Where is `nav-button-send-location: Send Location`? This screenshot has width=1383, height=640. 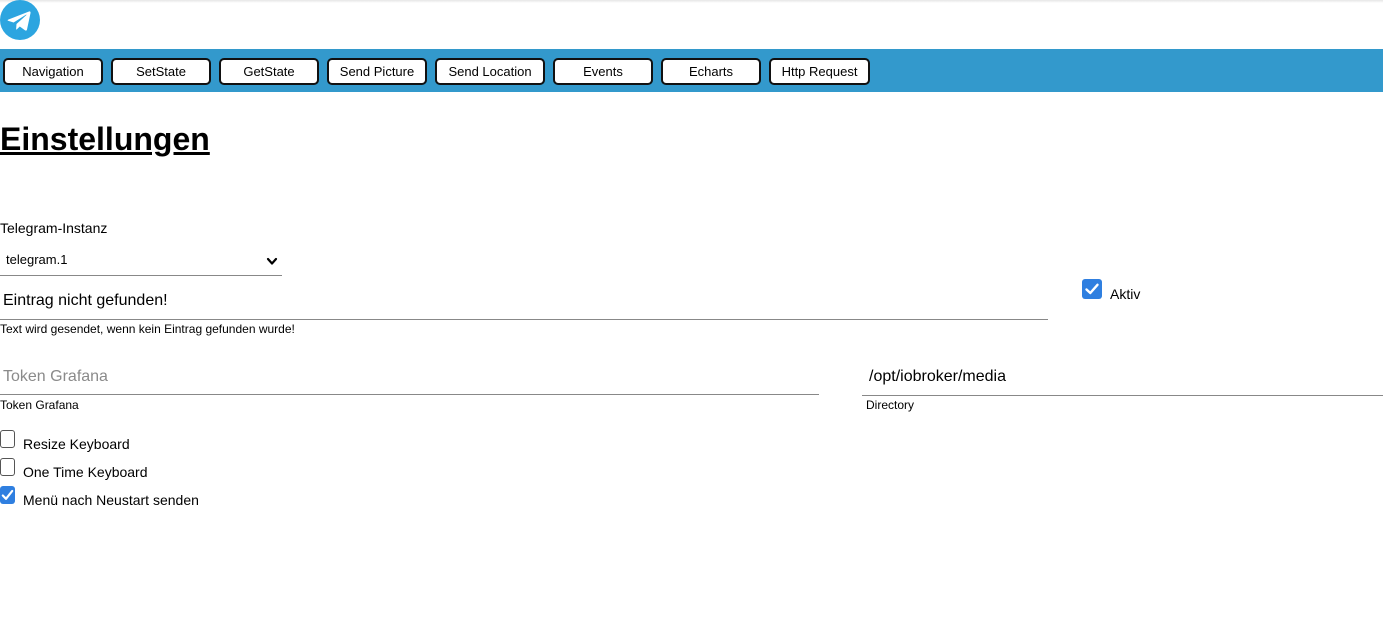
nav-button-send-location: Send Location is located at coordinates (490, 71).